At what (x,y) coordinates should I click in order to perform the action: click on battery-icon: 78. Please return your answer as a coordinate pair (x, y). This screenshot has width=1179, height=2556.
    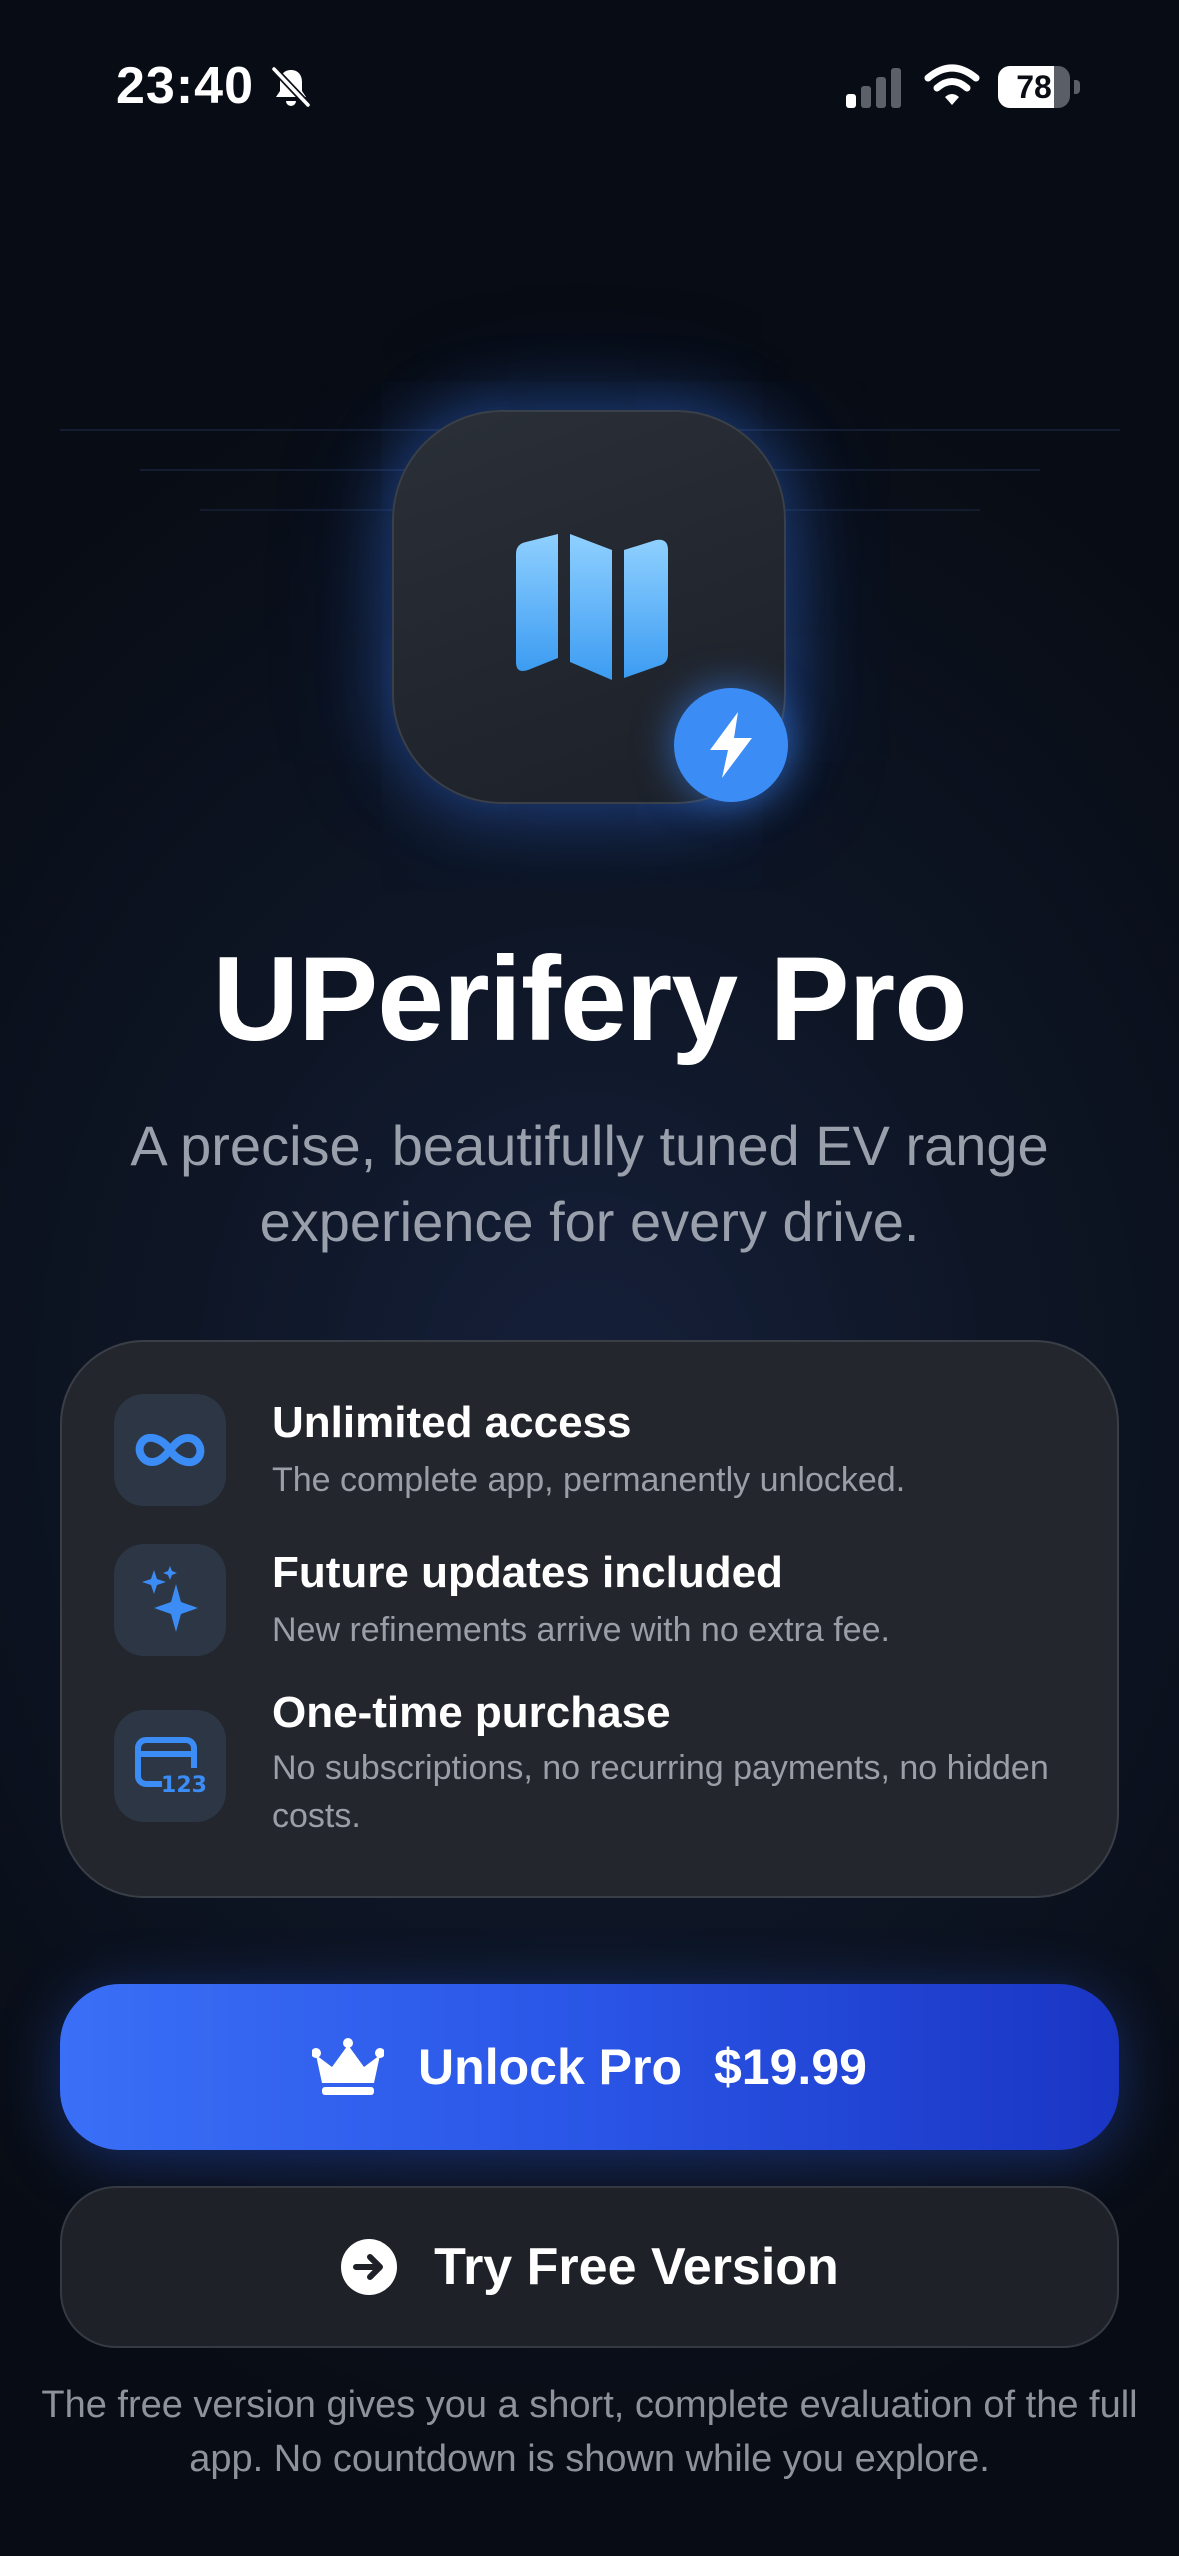
    Looking at the image, I should click on (1039, 87).